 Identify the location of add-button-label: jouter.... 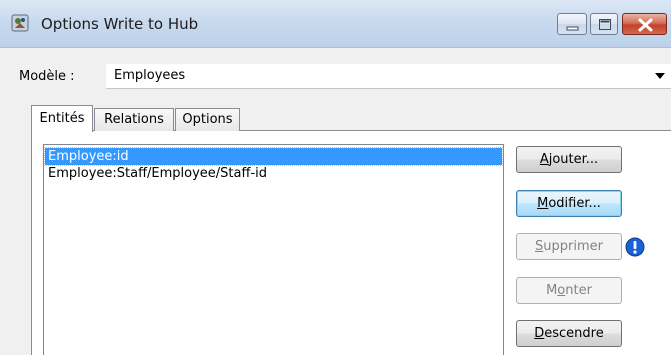
(573, 159).